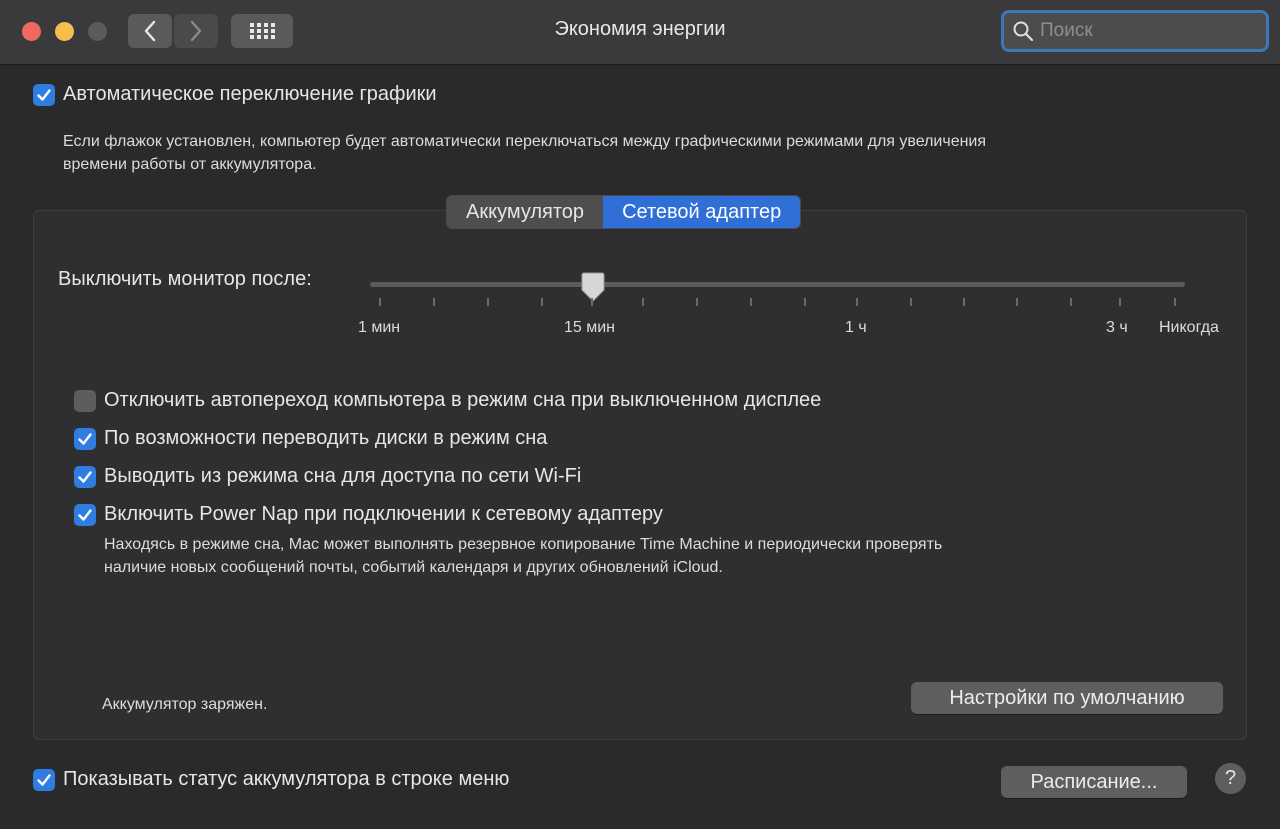 Image resolution: width=1280 pixels, height=829 pixels. I want to click on search-field, so click(1135, 31).